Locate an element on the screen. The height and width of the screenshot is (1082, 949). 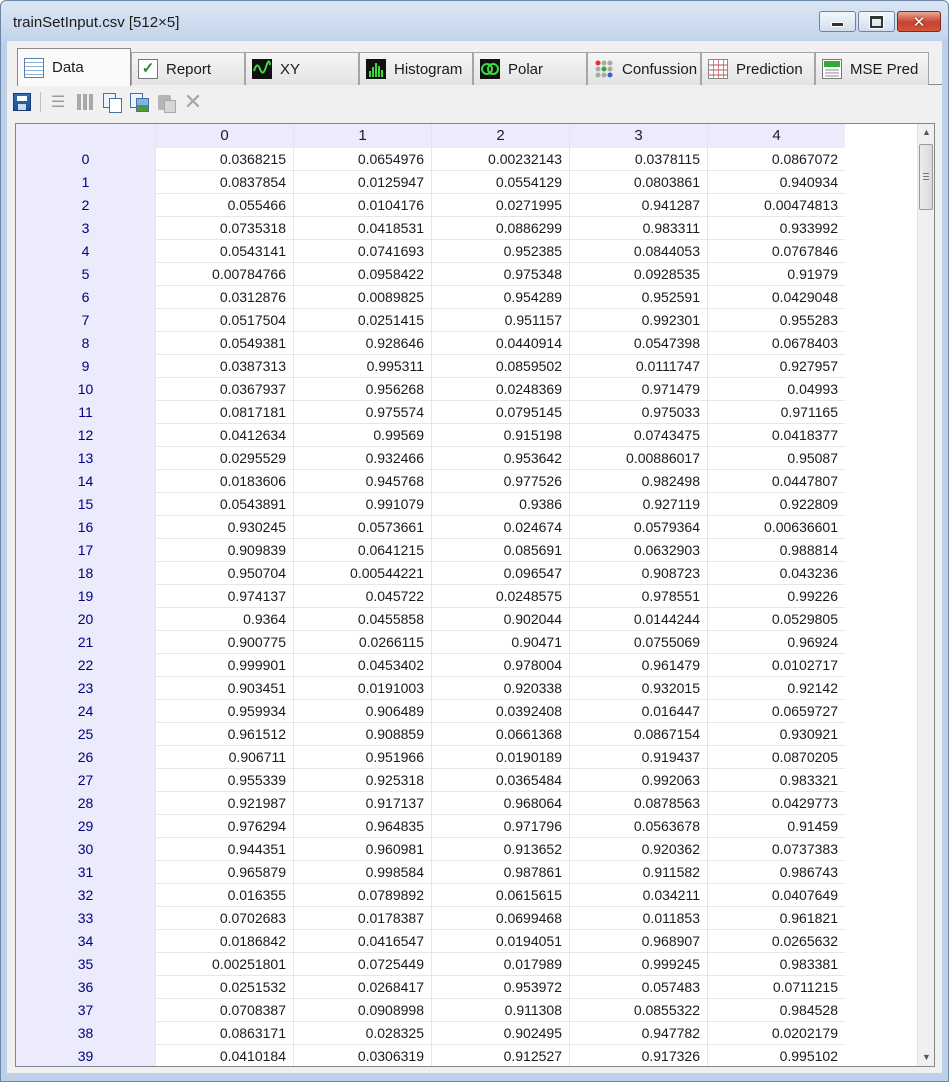
table-cell: 0.0702683 is located at coordinates (224, 918).